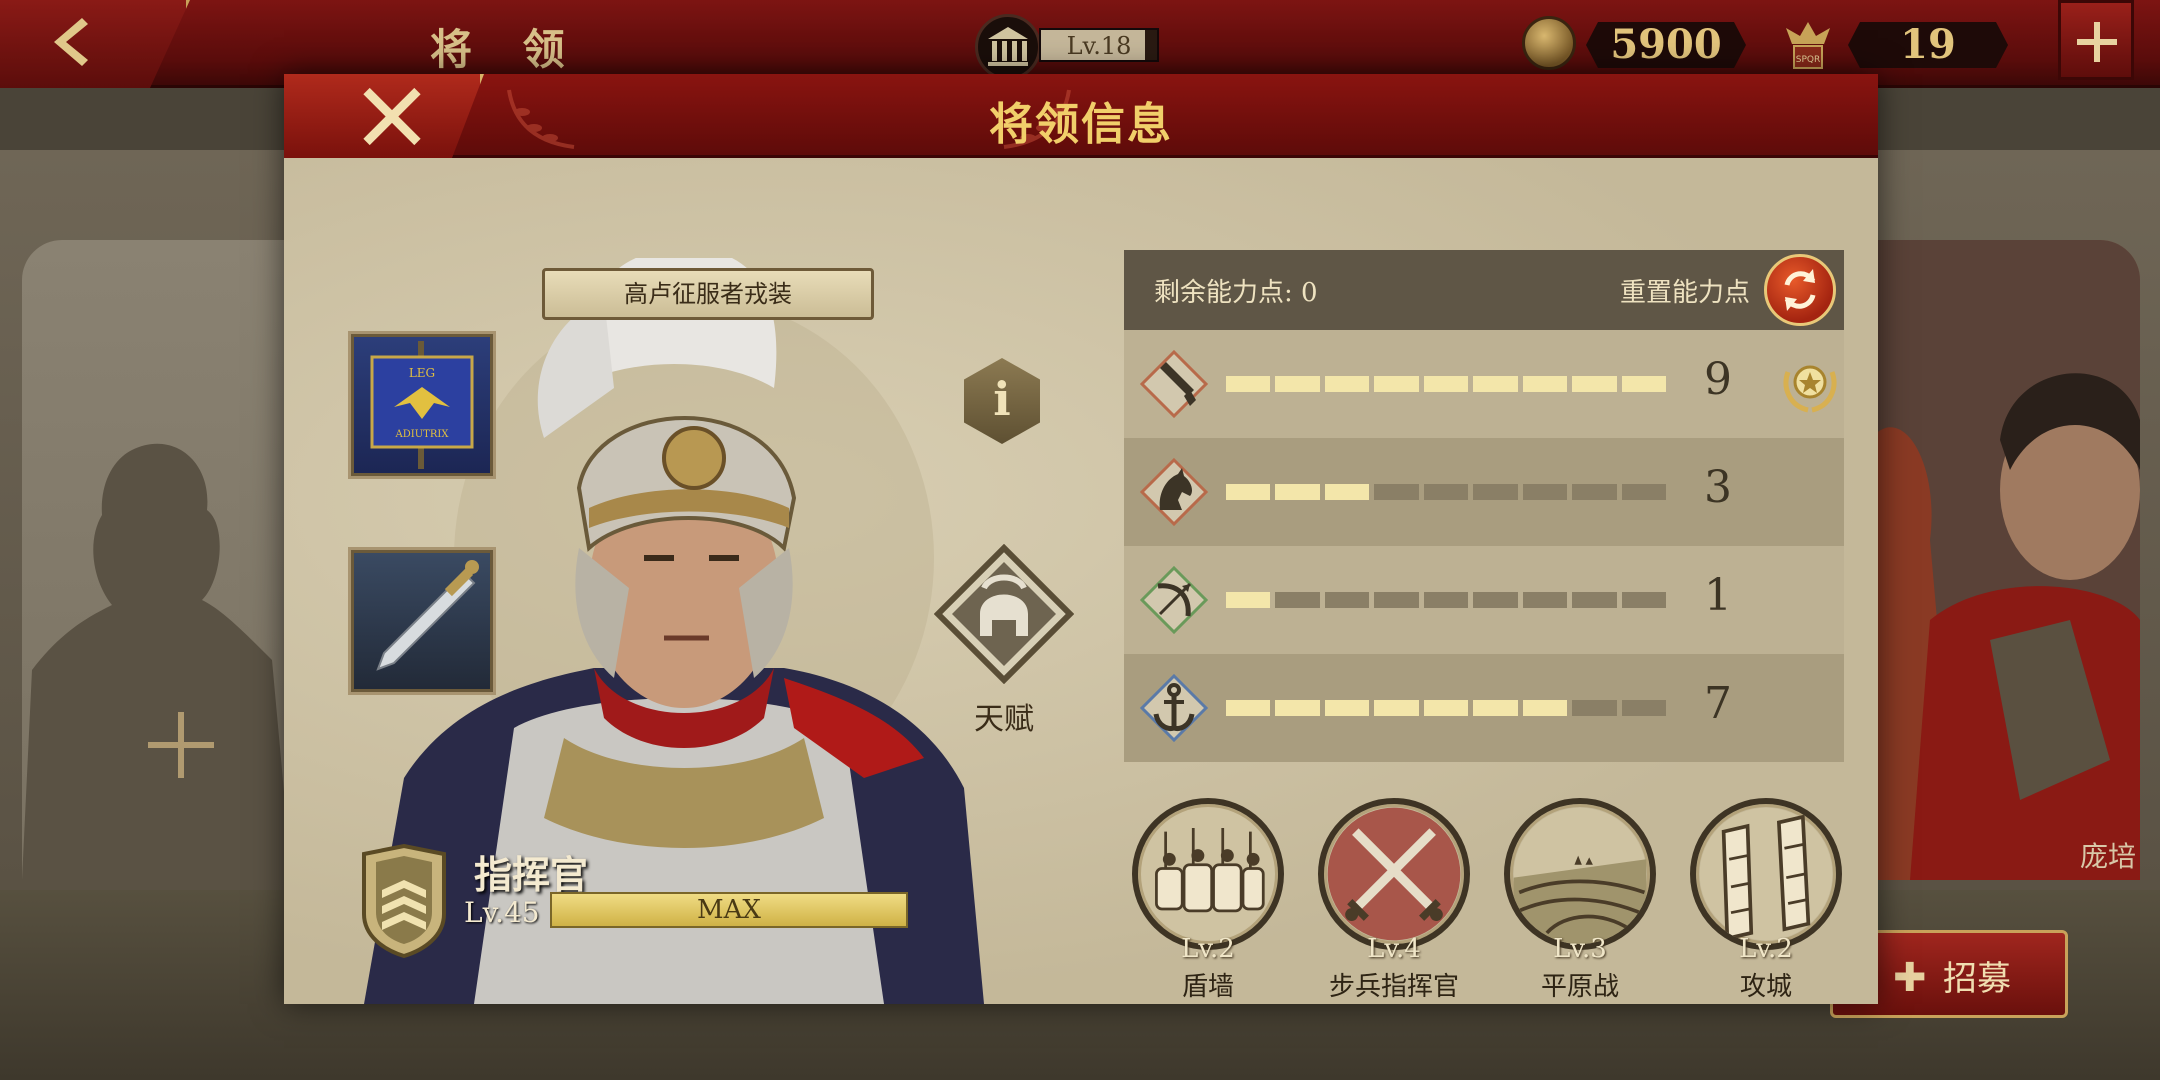 Image resolution: width=2160 pixels, height=1080 pixels. I want to click on remaining-points: 剩余能力点: 0, so click(1236, 293).